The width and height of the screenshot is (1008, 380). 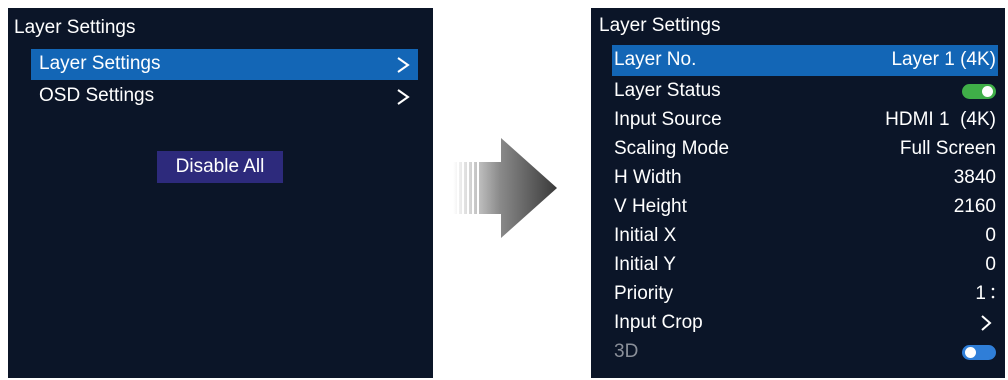 I want to click on arrow-right-icon, so click(x=505, y=188).